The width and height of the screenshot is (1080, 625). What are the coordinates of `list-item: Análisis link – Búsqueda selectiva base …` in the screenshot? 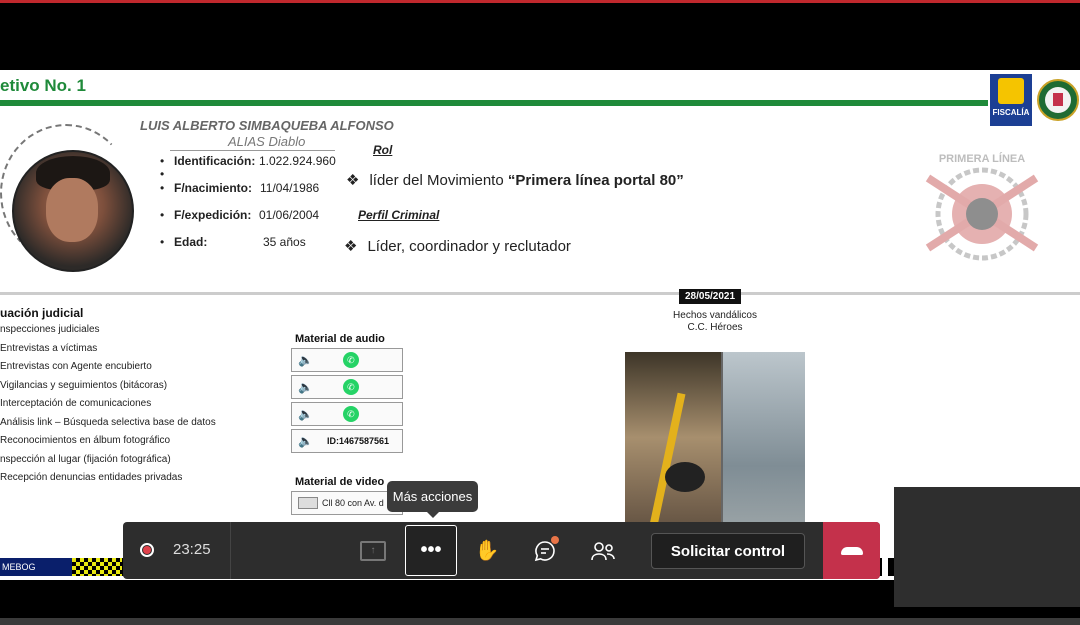 It's located at (108, 422).